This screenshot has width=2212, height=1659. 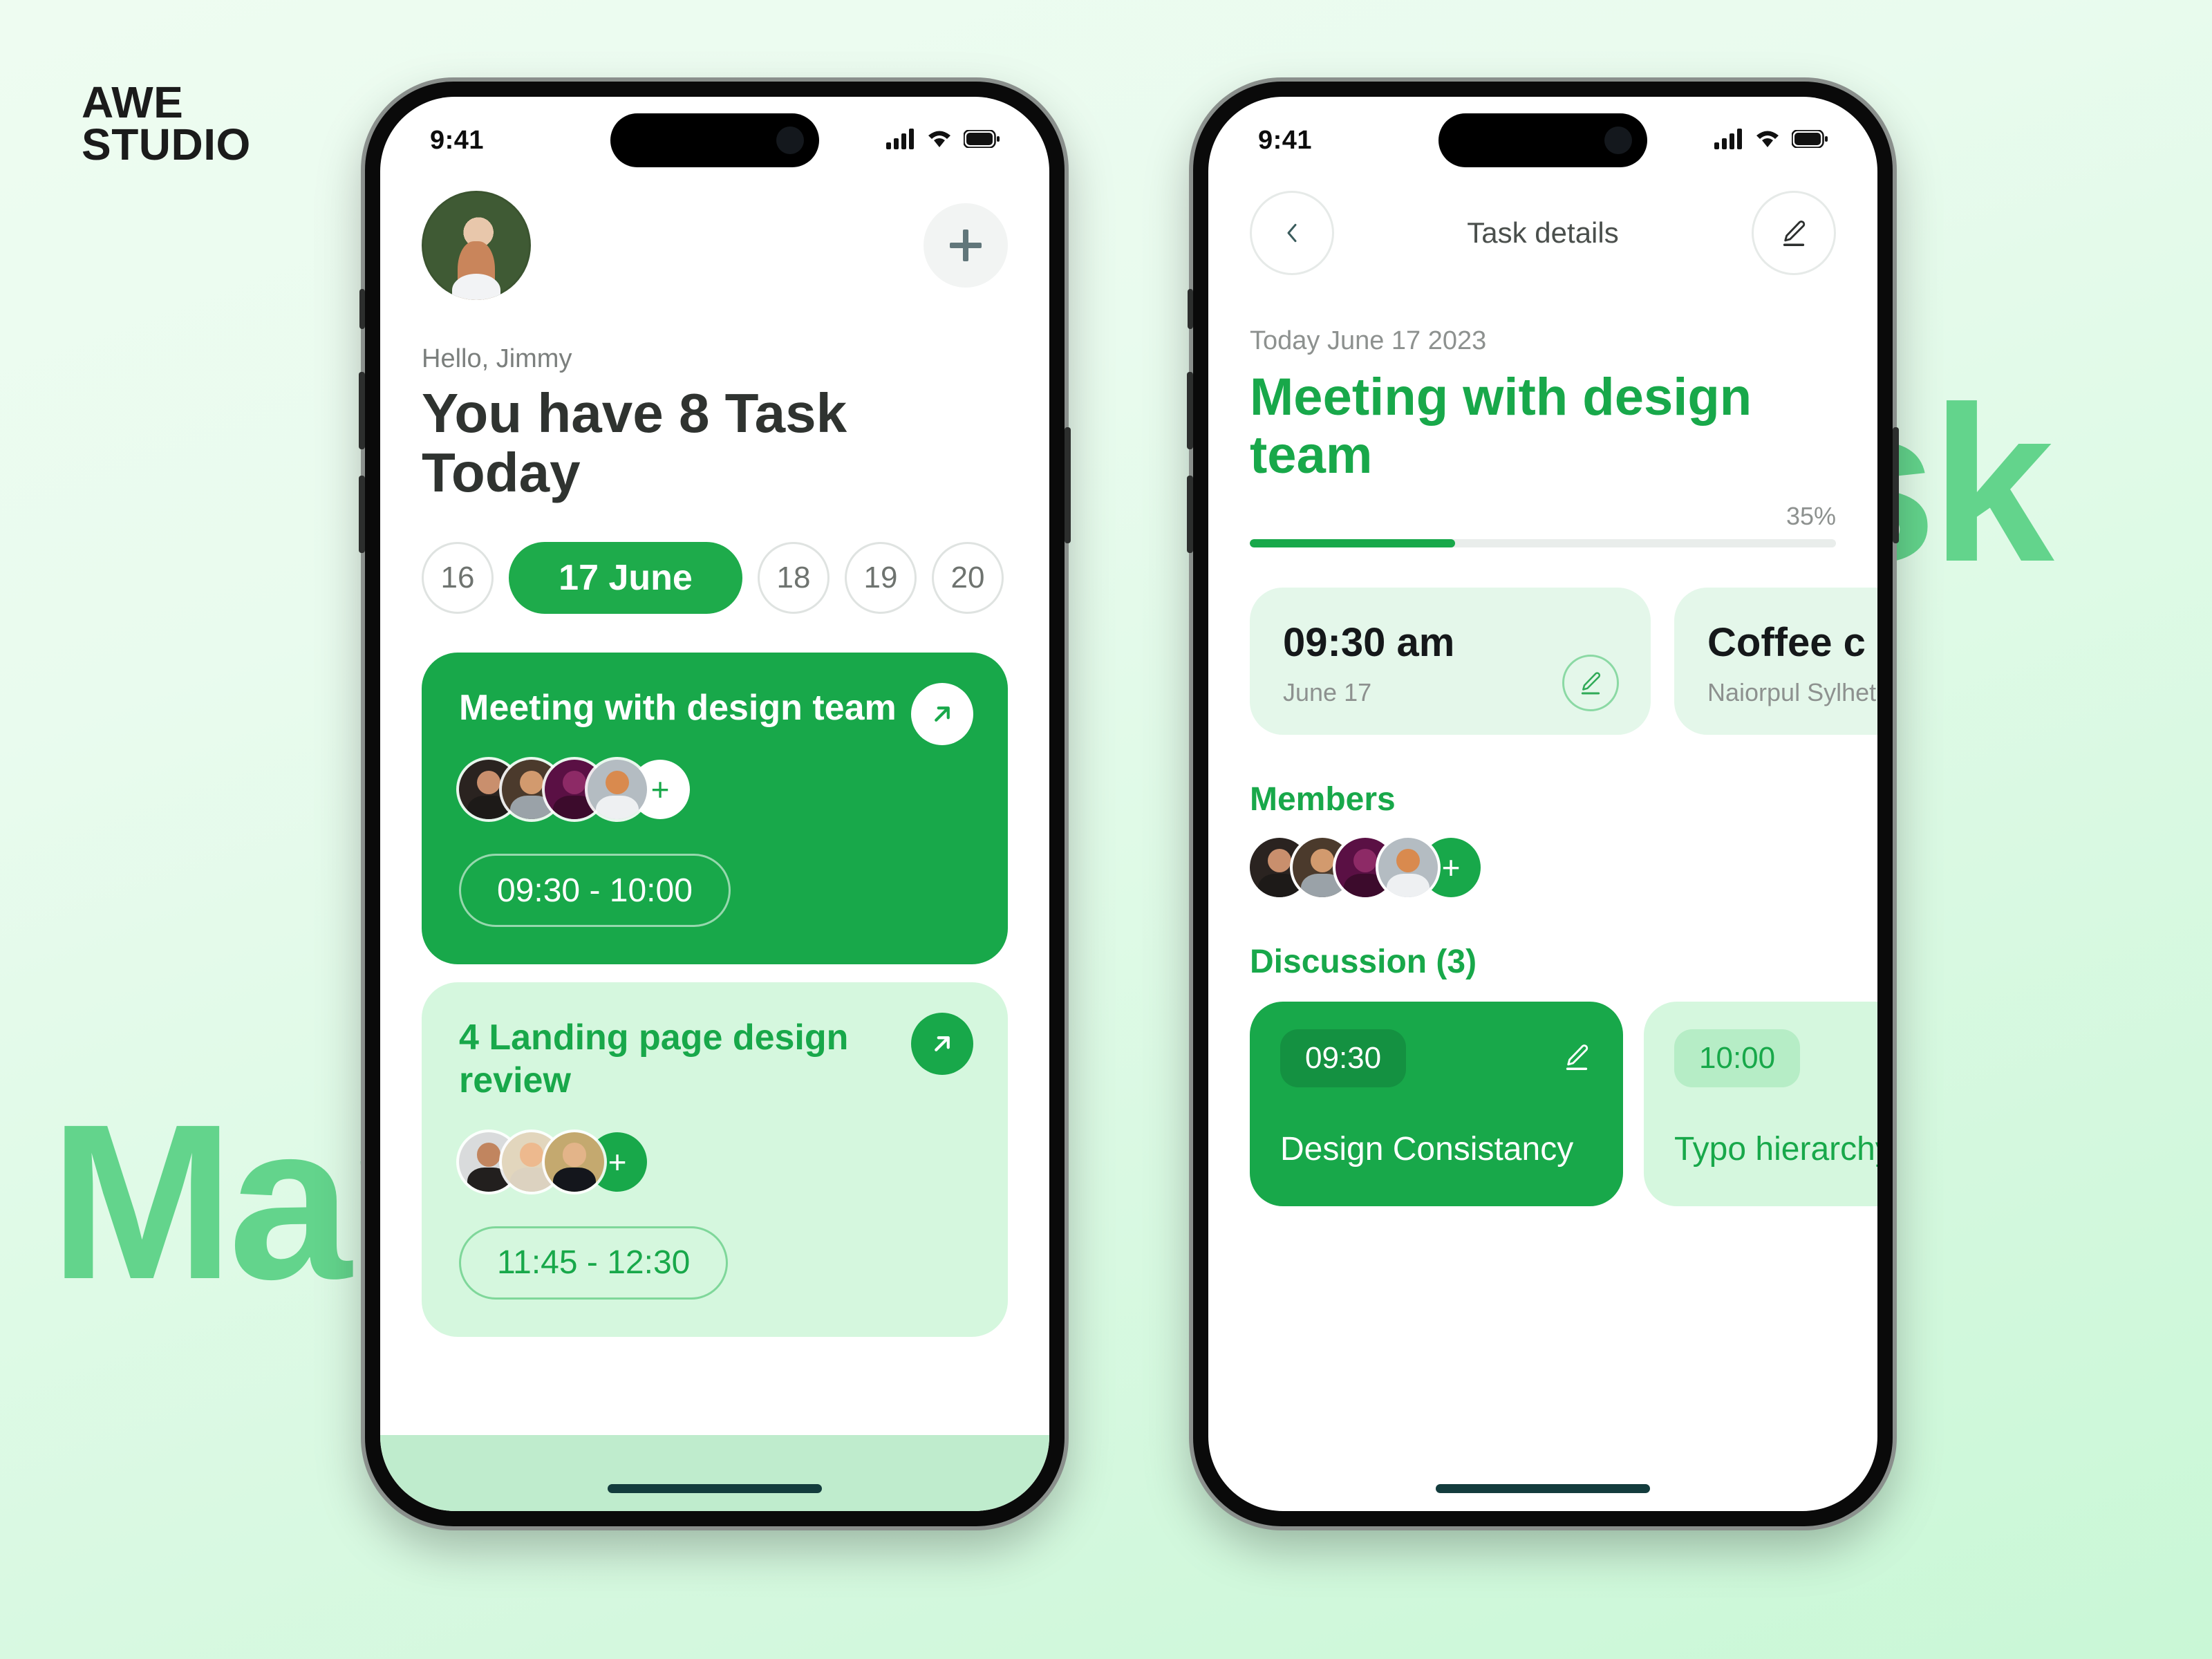 I want to click on info-card-sub: Naiorpul Sylhet, so click(x=1792, y=692).